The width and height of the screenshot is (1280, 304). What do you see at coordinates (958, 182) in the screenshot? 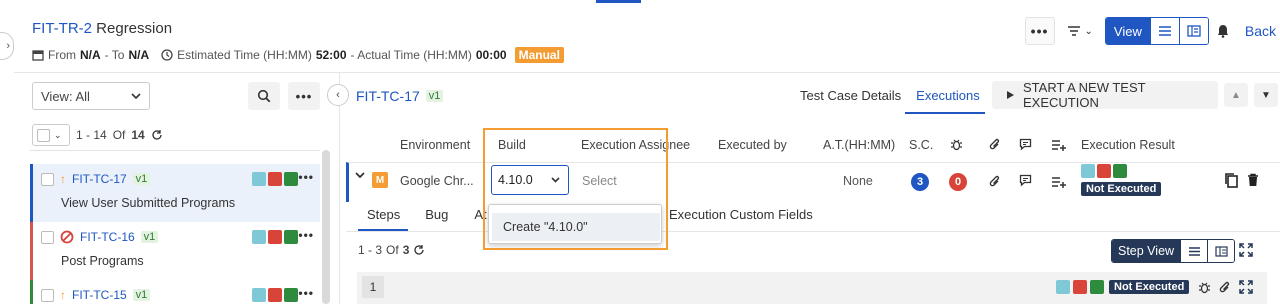
I see `defect-count-badge: 0` at bounding box center [958, 182].